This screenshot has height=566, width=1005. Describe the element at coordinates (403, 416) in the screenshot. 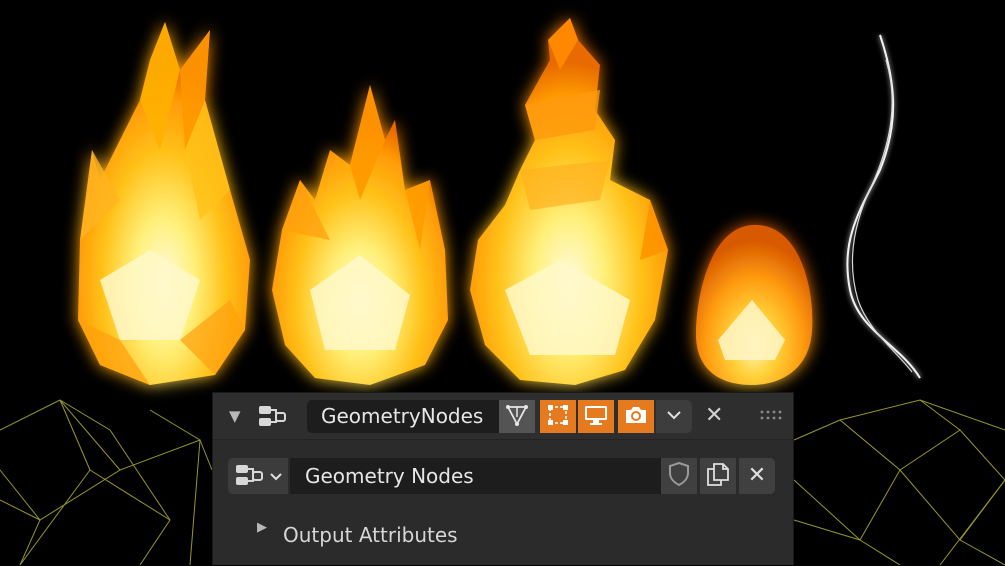

I see `modifier-name-field: GeometryNodes` at that location.